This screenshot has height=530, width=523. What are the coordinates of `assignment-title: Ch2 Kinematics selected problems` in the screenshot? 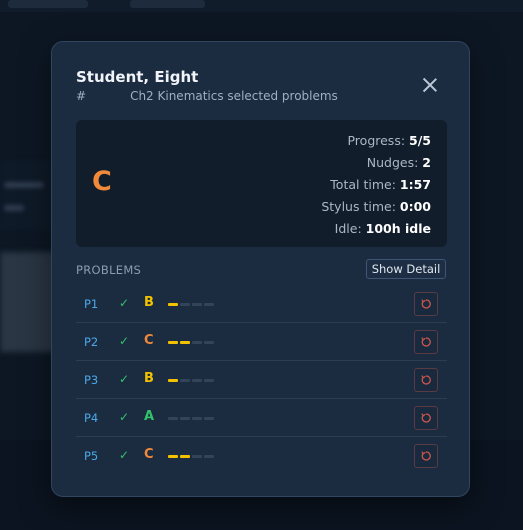 It's located at (234, 96).